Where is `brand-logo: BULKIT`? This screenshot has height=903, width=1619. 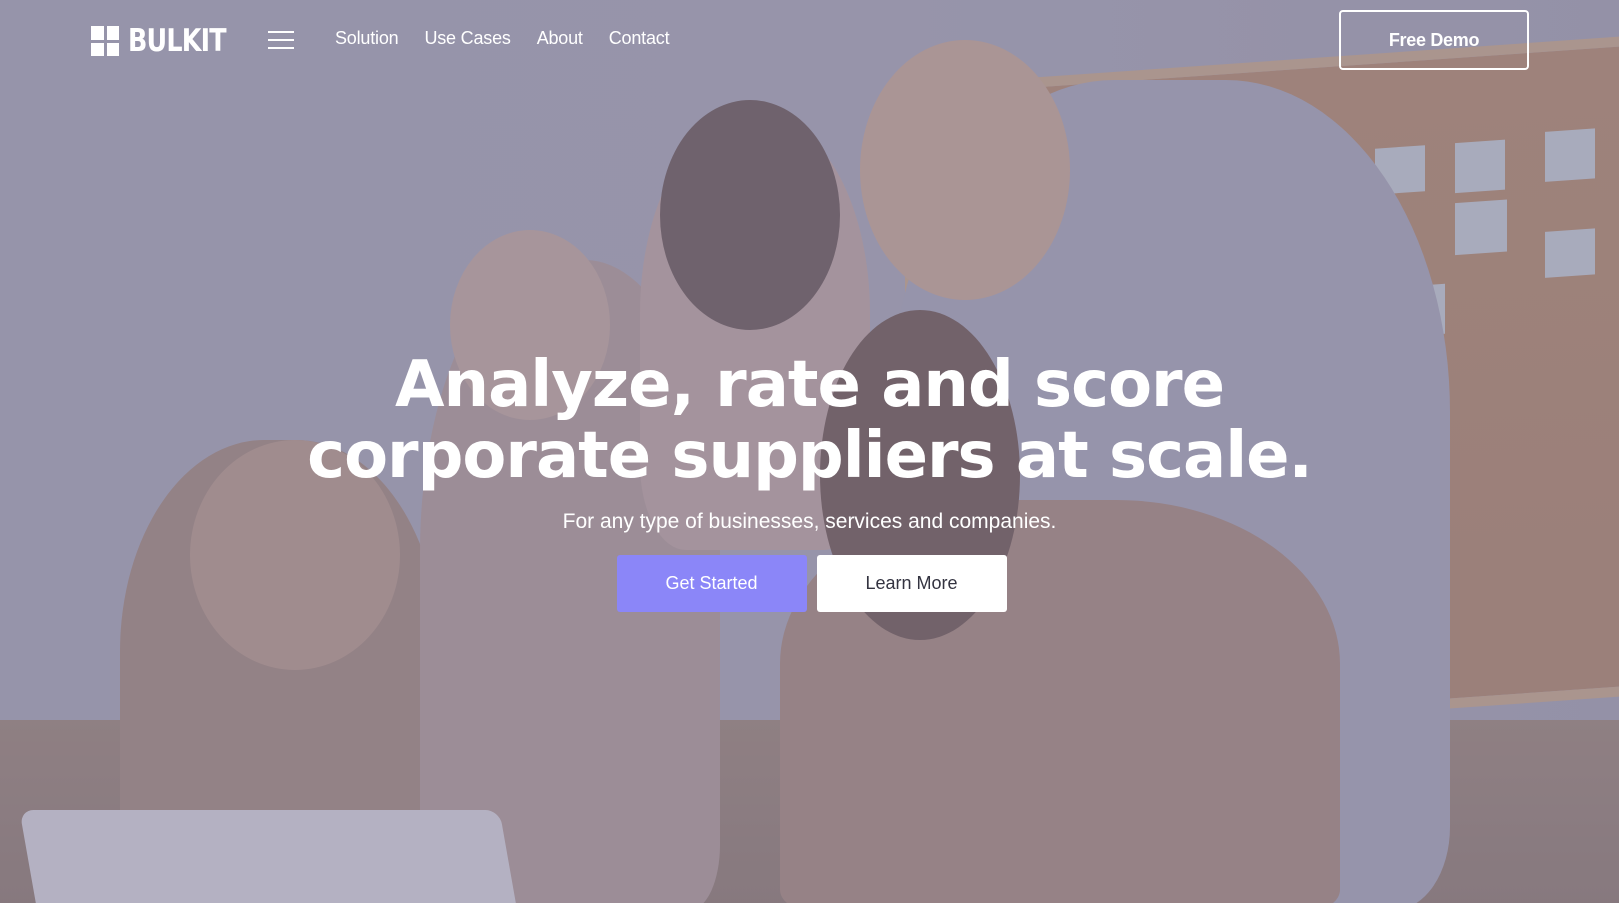
brand-logo: BULKIT is located at coordinates (169, 41).